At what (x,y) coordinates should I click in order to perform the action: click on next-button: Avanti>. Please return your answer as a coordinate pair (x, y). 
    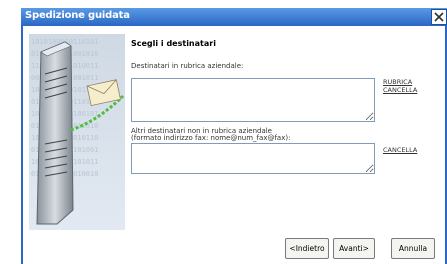
    Looking at the image, I should click on (354, 248).